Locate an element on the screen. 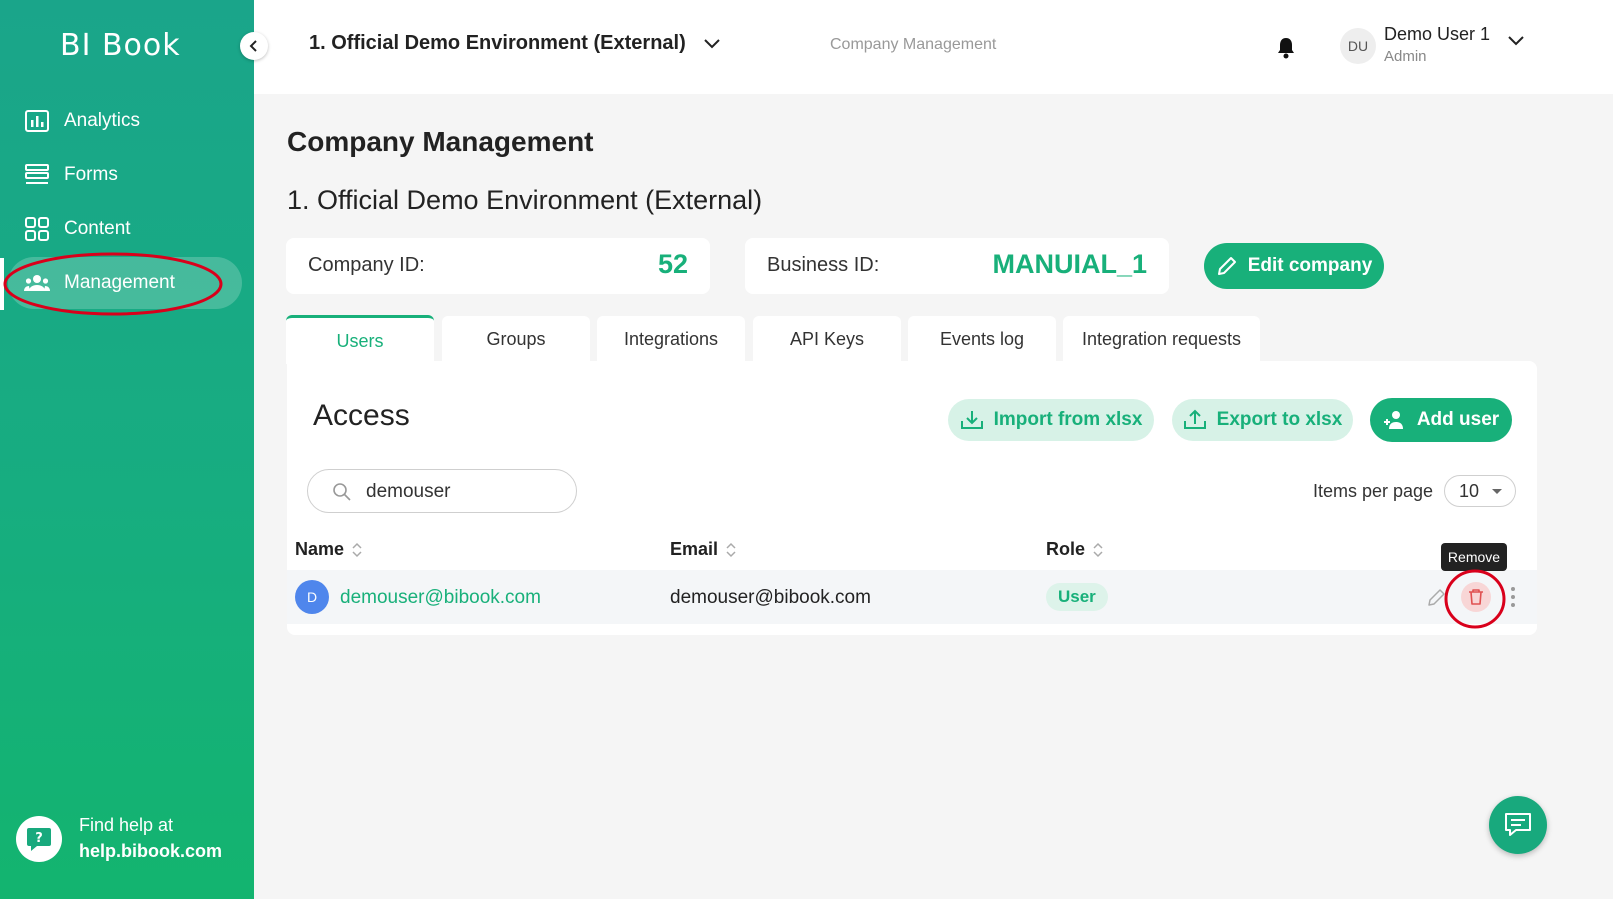  environment-subtitle: 1. Official Demo Environment (External) is located at coordinates (525, 200).